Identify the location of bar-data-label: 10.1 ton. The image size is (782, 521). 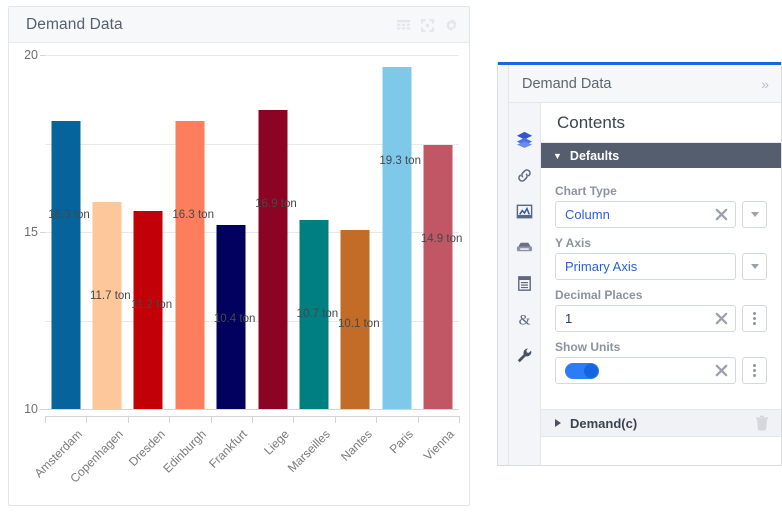
(359, 324).